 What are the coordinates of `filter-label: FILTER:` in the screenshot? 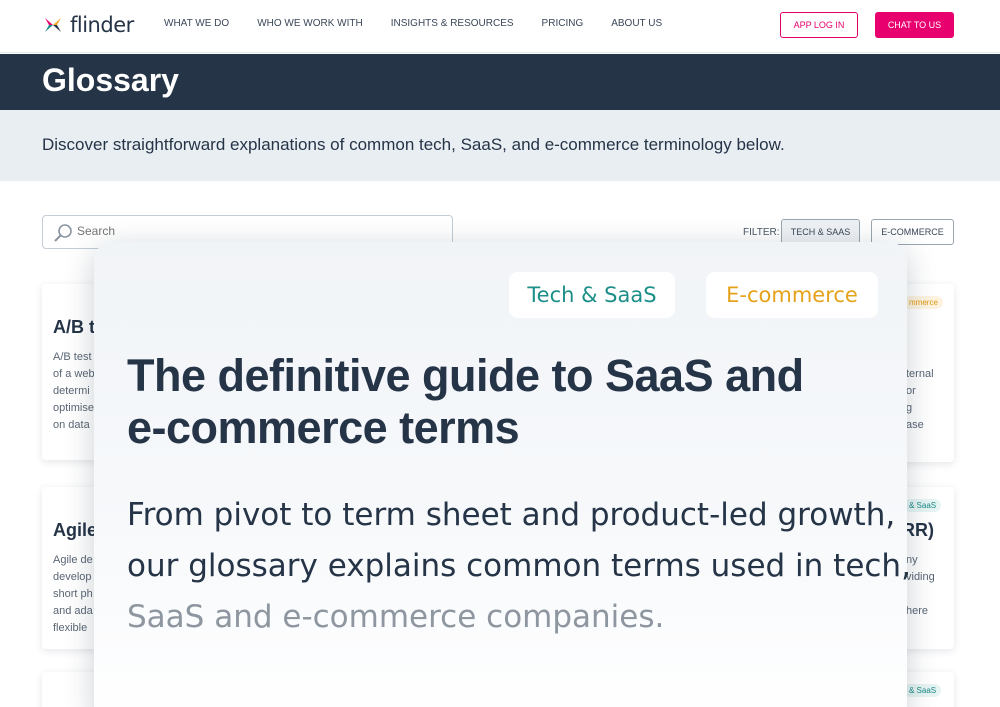 It's located at (761, 232).